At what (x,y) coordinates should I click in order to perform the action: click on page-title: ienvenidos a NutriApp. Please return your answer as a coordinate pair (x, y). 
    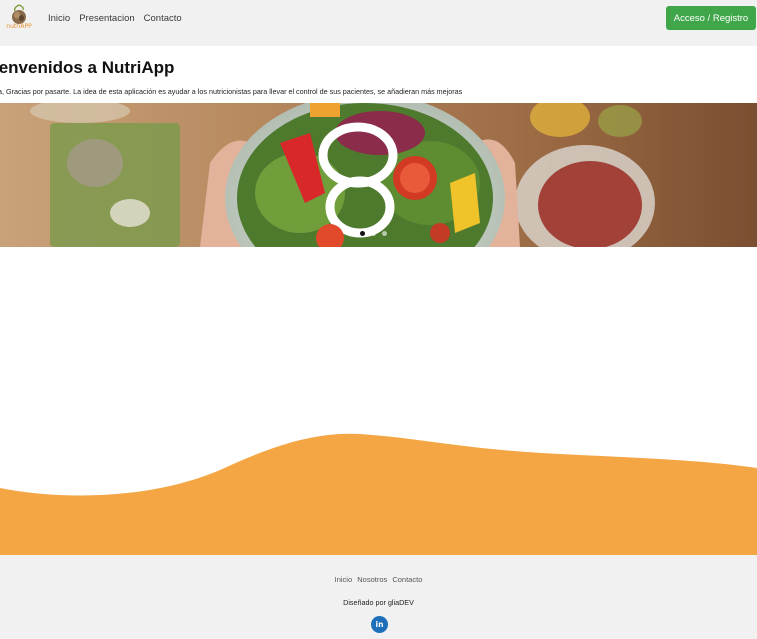
    Looking at the image, I should click on (87, 67).